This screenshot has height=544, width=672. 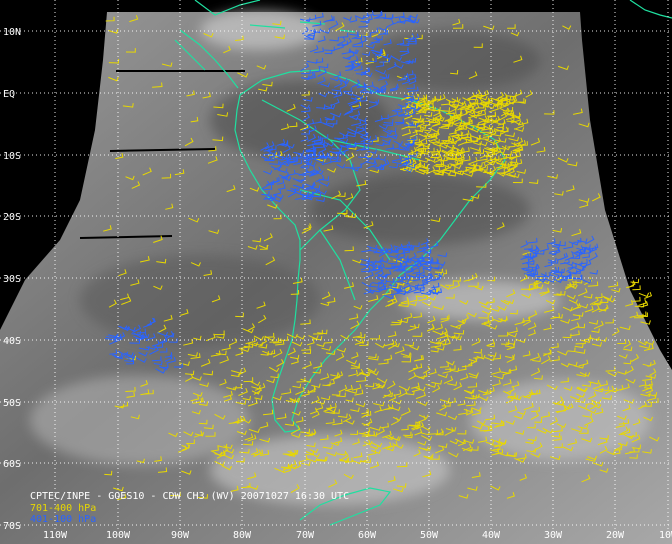 I want to click on legend-entry-701-400: 701-400 hPa, so click(x=63, y=508).